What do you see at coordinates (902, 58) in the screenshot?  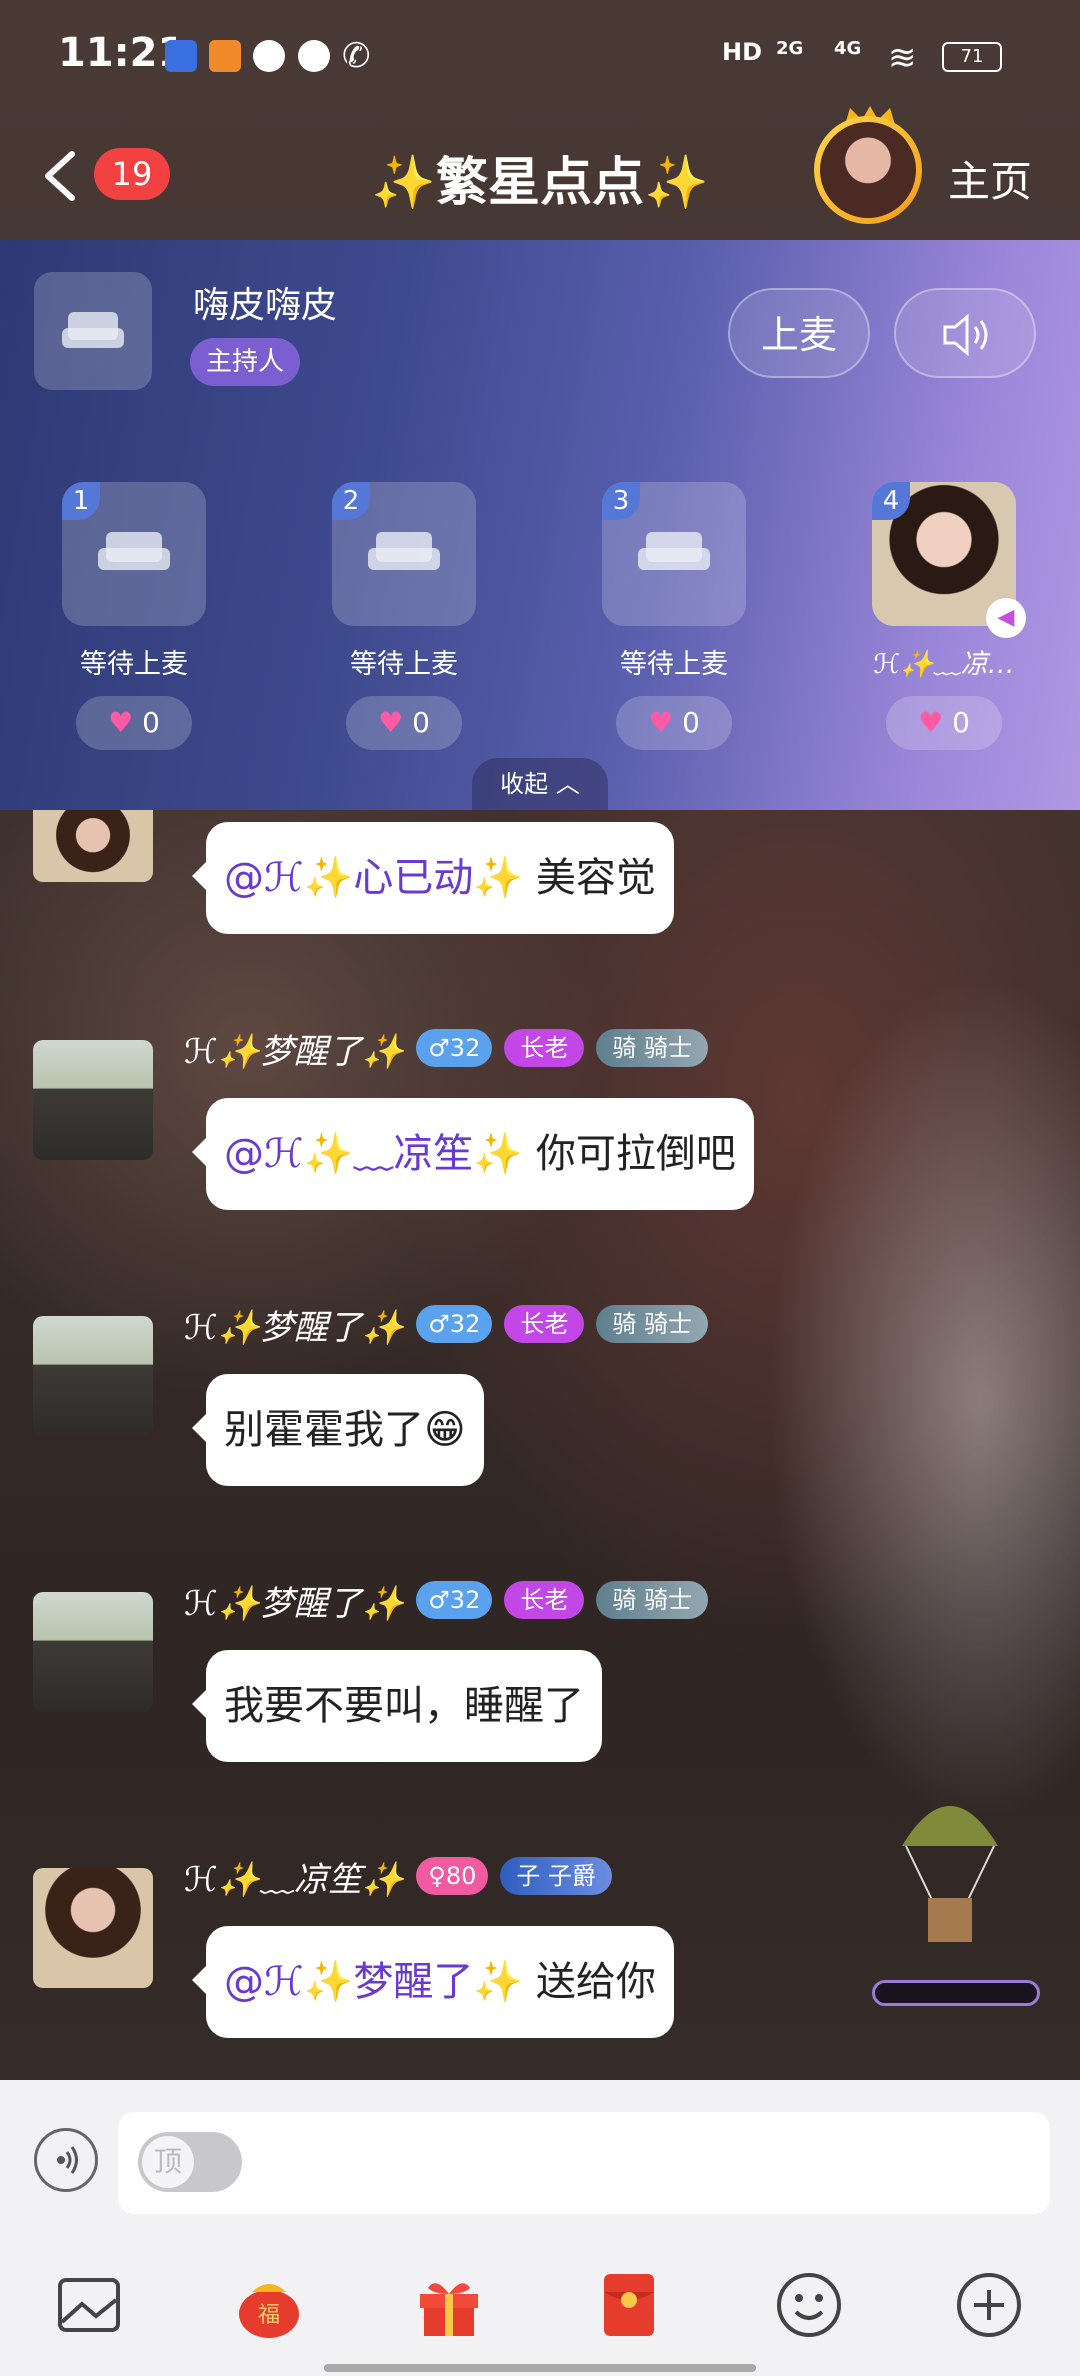 I see `wifi-icon: ≋` at bounding box center [902, 58].